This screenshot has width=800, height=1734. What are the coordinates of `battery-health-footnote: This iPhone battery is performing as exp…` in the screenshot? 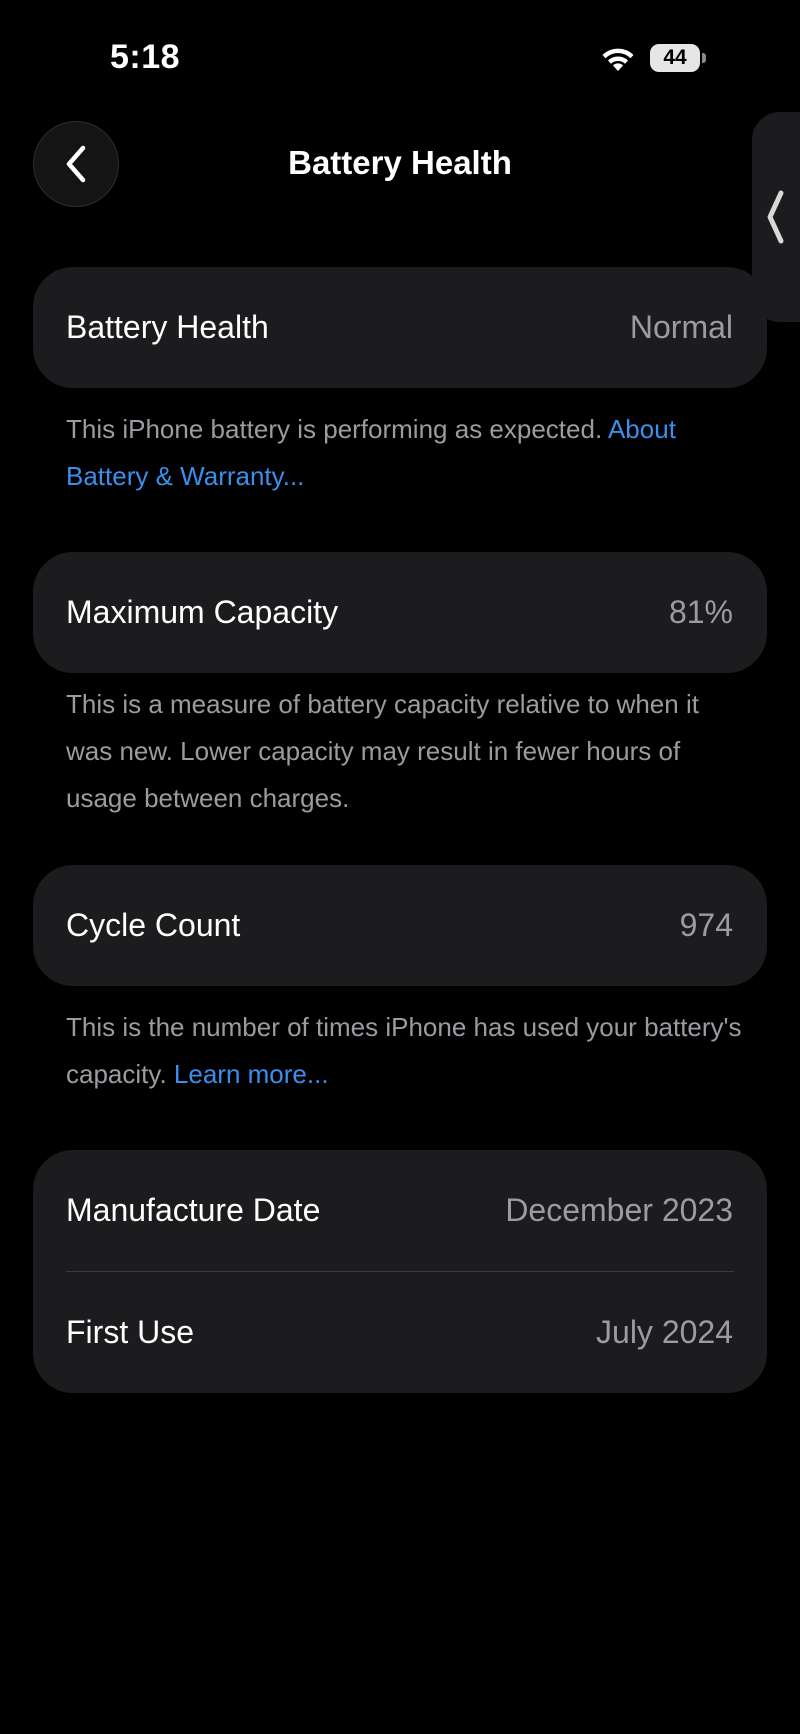 It's located at (406, 453).